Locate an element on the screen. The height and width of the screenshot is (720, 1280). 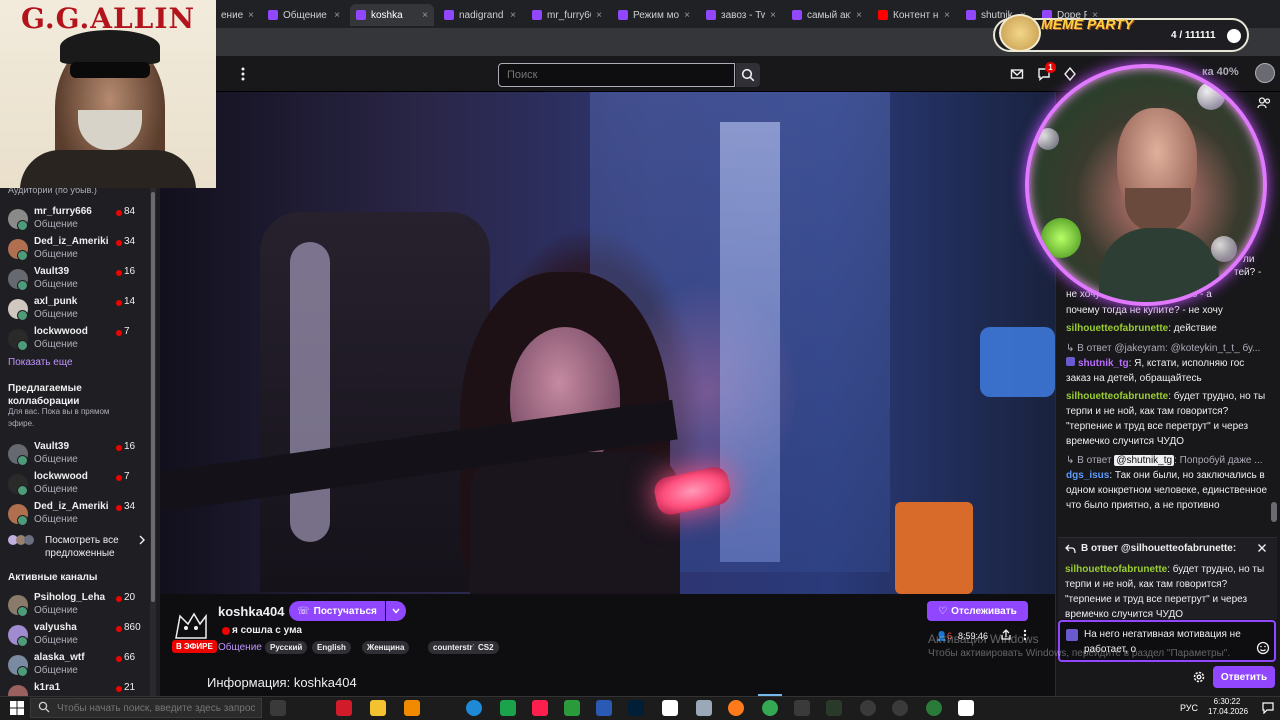
taskbar-search-input is located at coordinates (146, 708).